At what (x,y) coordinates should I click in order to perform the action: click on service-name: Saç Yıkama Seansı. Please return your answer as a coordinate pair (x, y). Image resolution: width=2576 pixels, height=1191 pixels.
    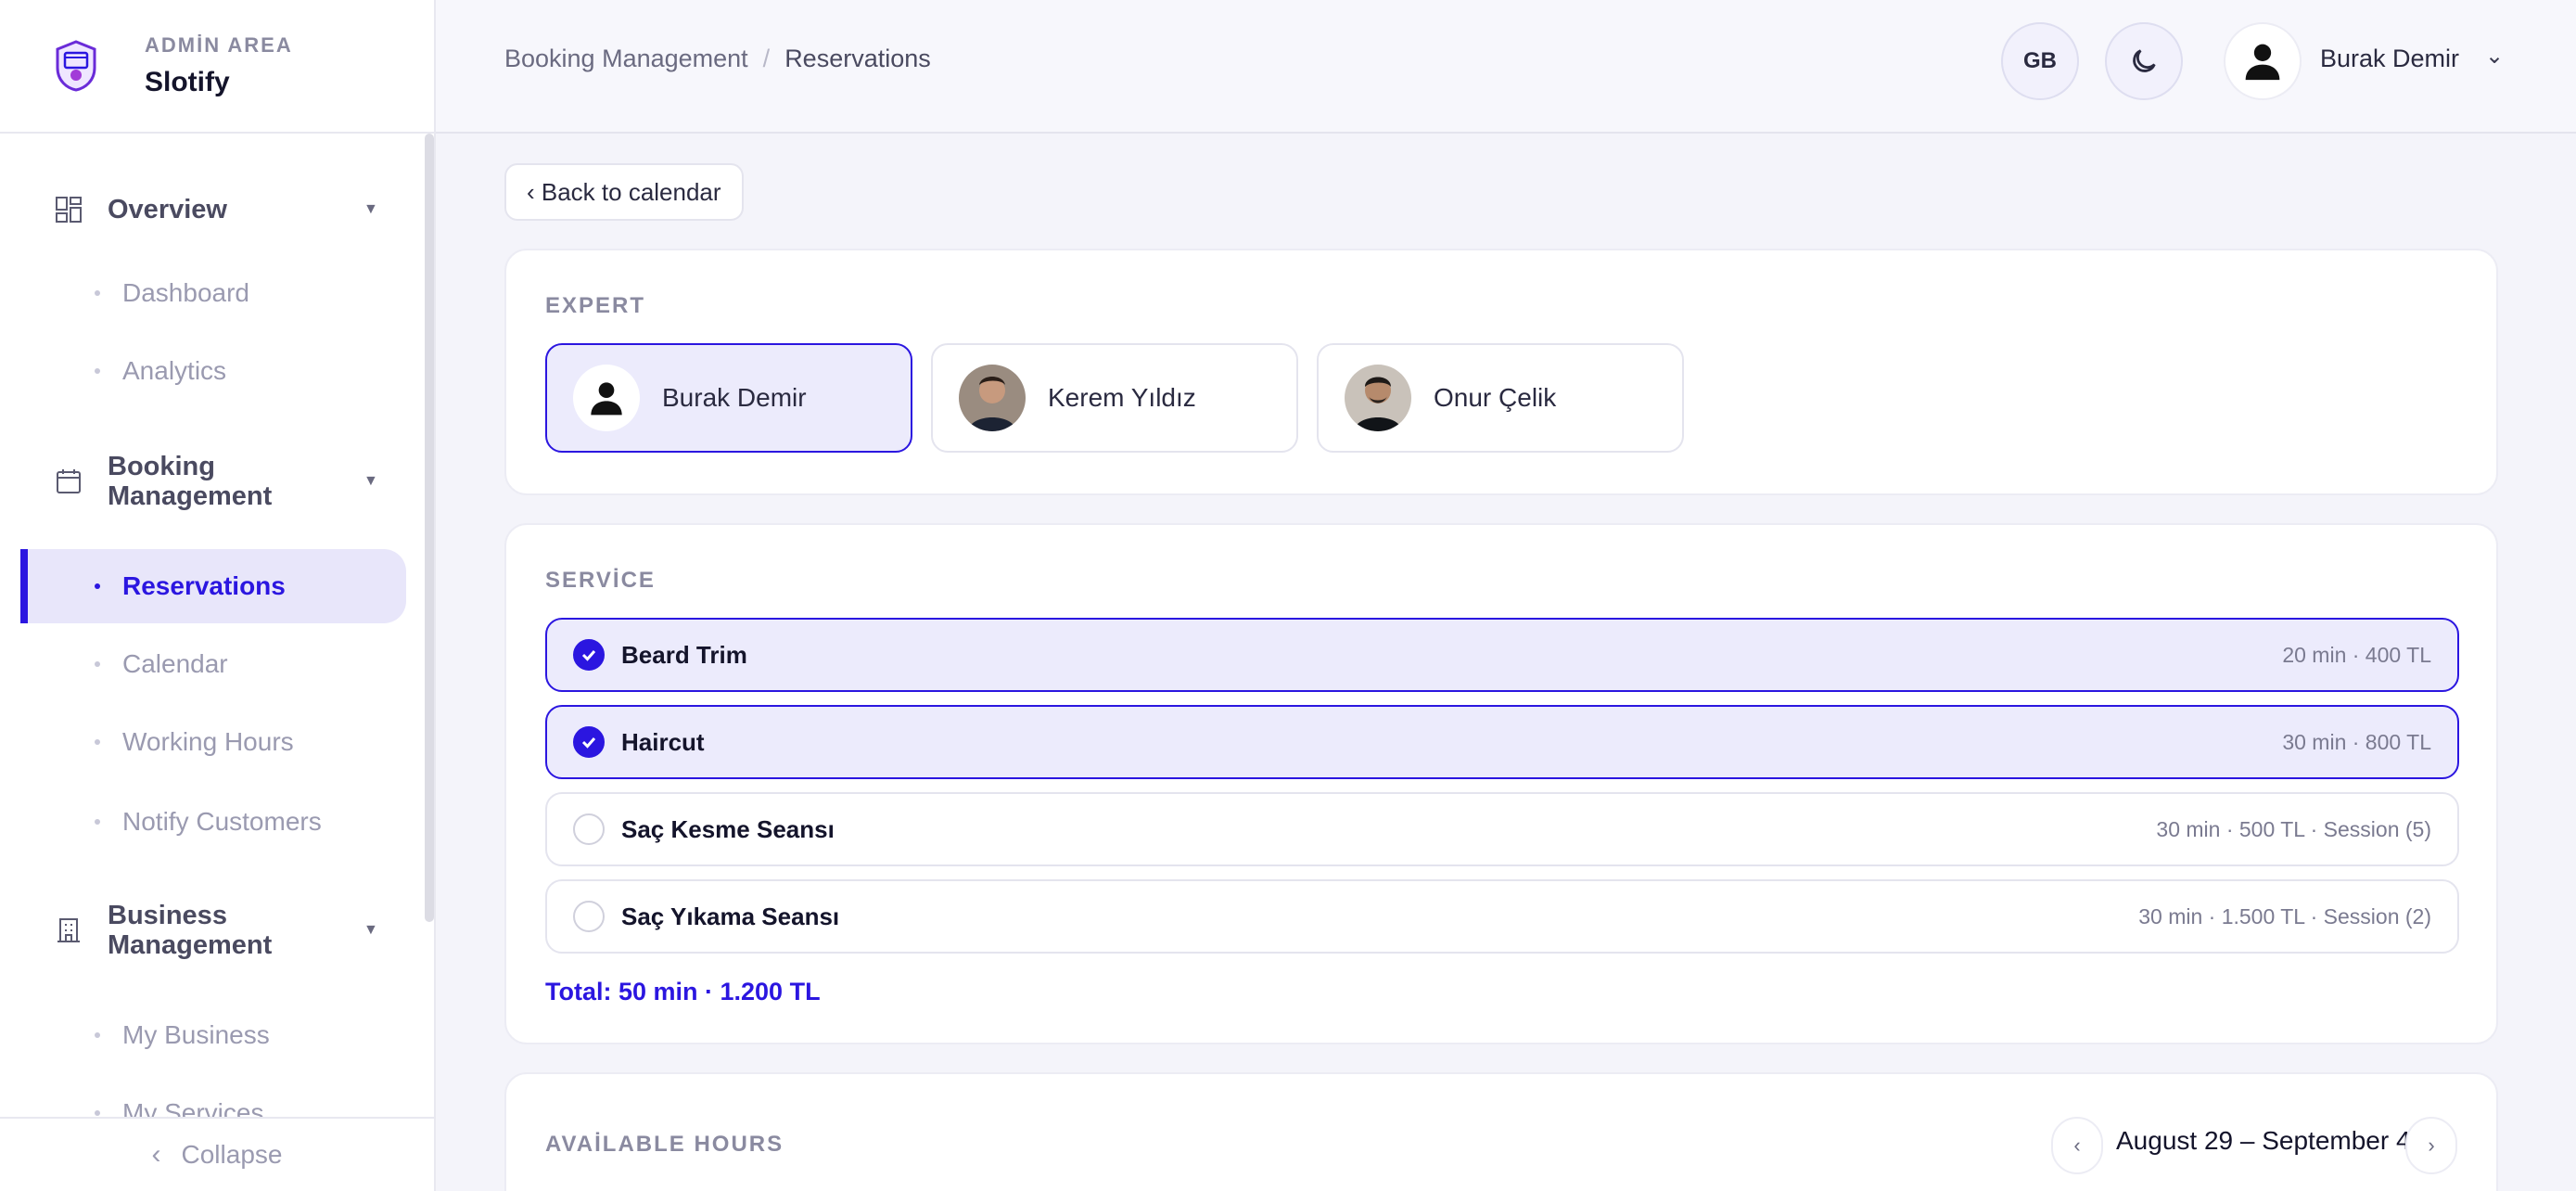
    Looking at the image, I should click on (730, 916).